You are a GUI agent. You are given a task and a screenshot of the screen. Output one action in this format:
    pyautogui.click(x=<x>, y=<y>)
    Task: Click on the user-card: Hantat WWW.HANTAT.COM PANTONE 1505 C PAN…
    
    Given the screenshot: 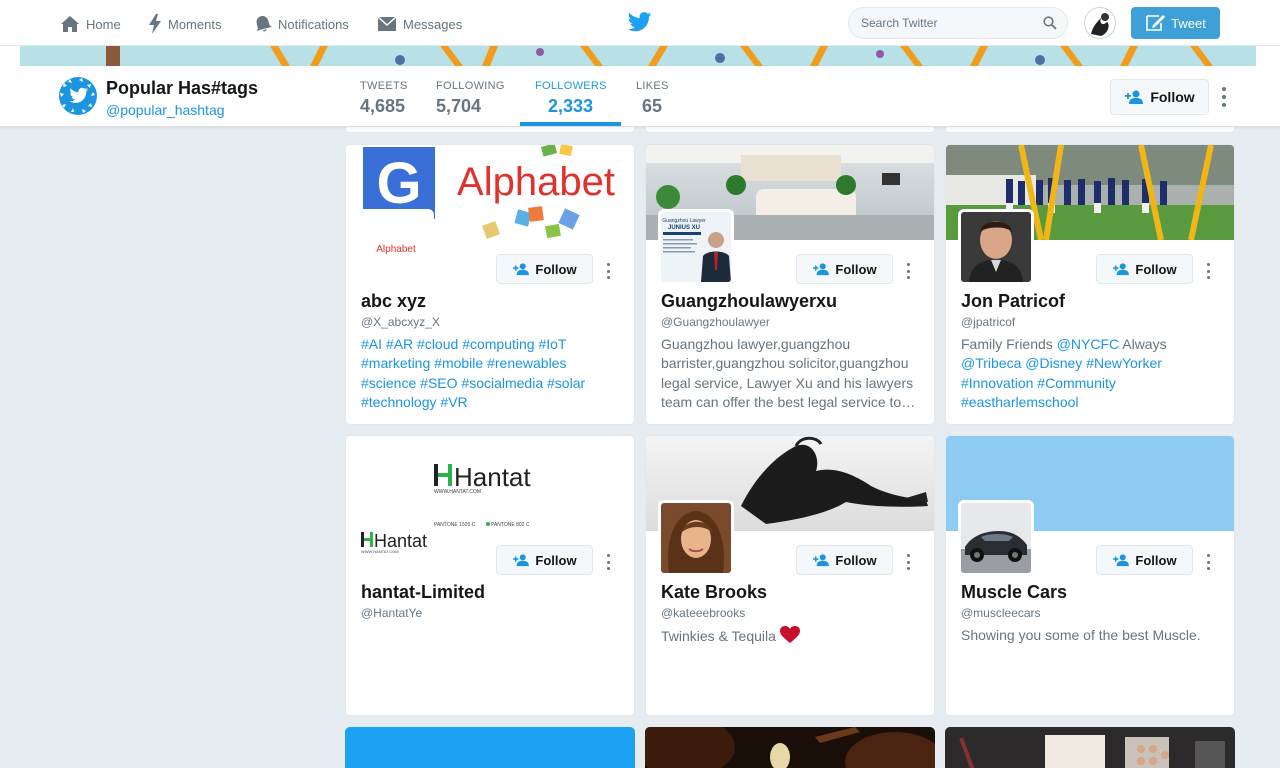 What is the action you would take?
    pyautogui.click(x=490, y=575)
    